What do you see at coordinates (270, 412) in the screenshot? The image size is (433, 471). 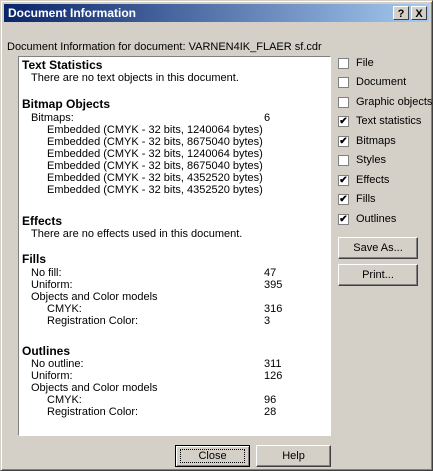 I see `outlines-registration-value: 28` at bounding box center [270, 412].